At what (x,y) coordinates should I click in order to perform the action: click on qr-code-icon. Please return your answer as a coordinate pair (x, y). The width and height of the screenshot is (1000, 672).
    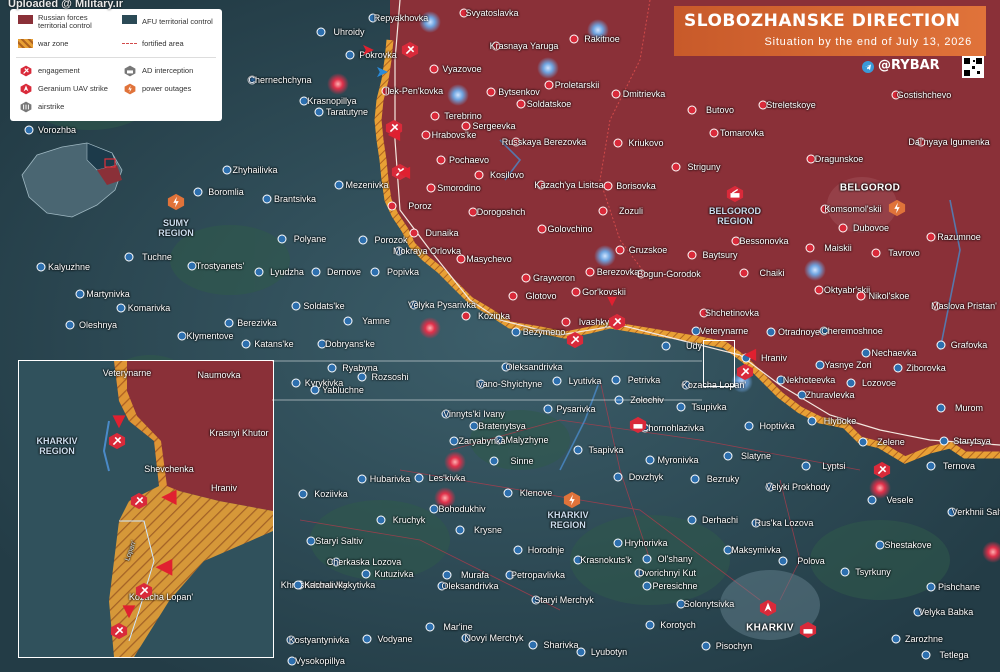
    Looking at the image, I should click on (973, 67).